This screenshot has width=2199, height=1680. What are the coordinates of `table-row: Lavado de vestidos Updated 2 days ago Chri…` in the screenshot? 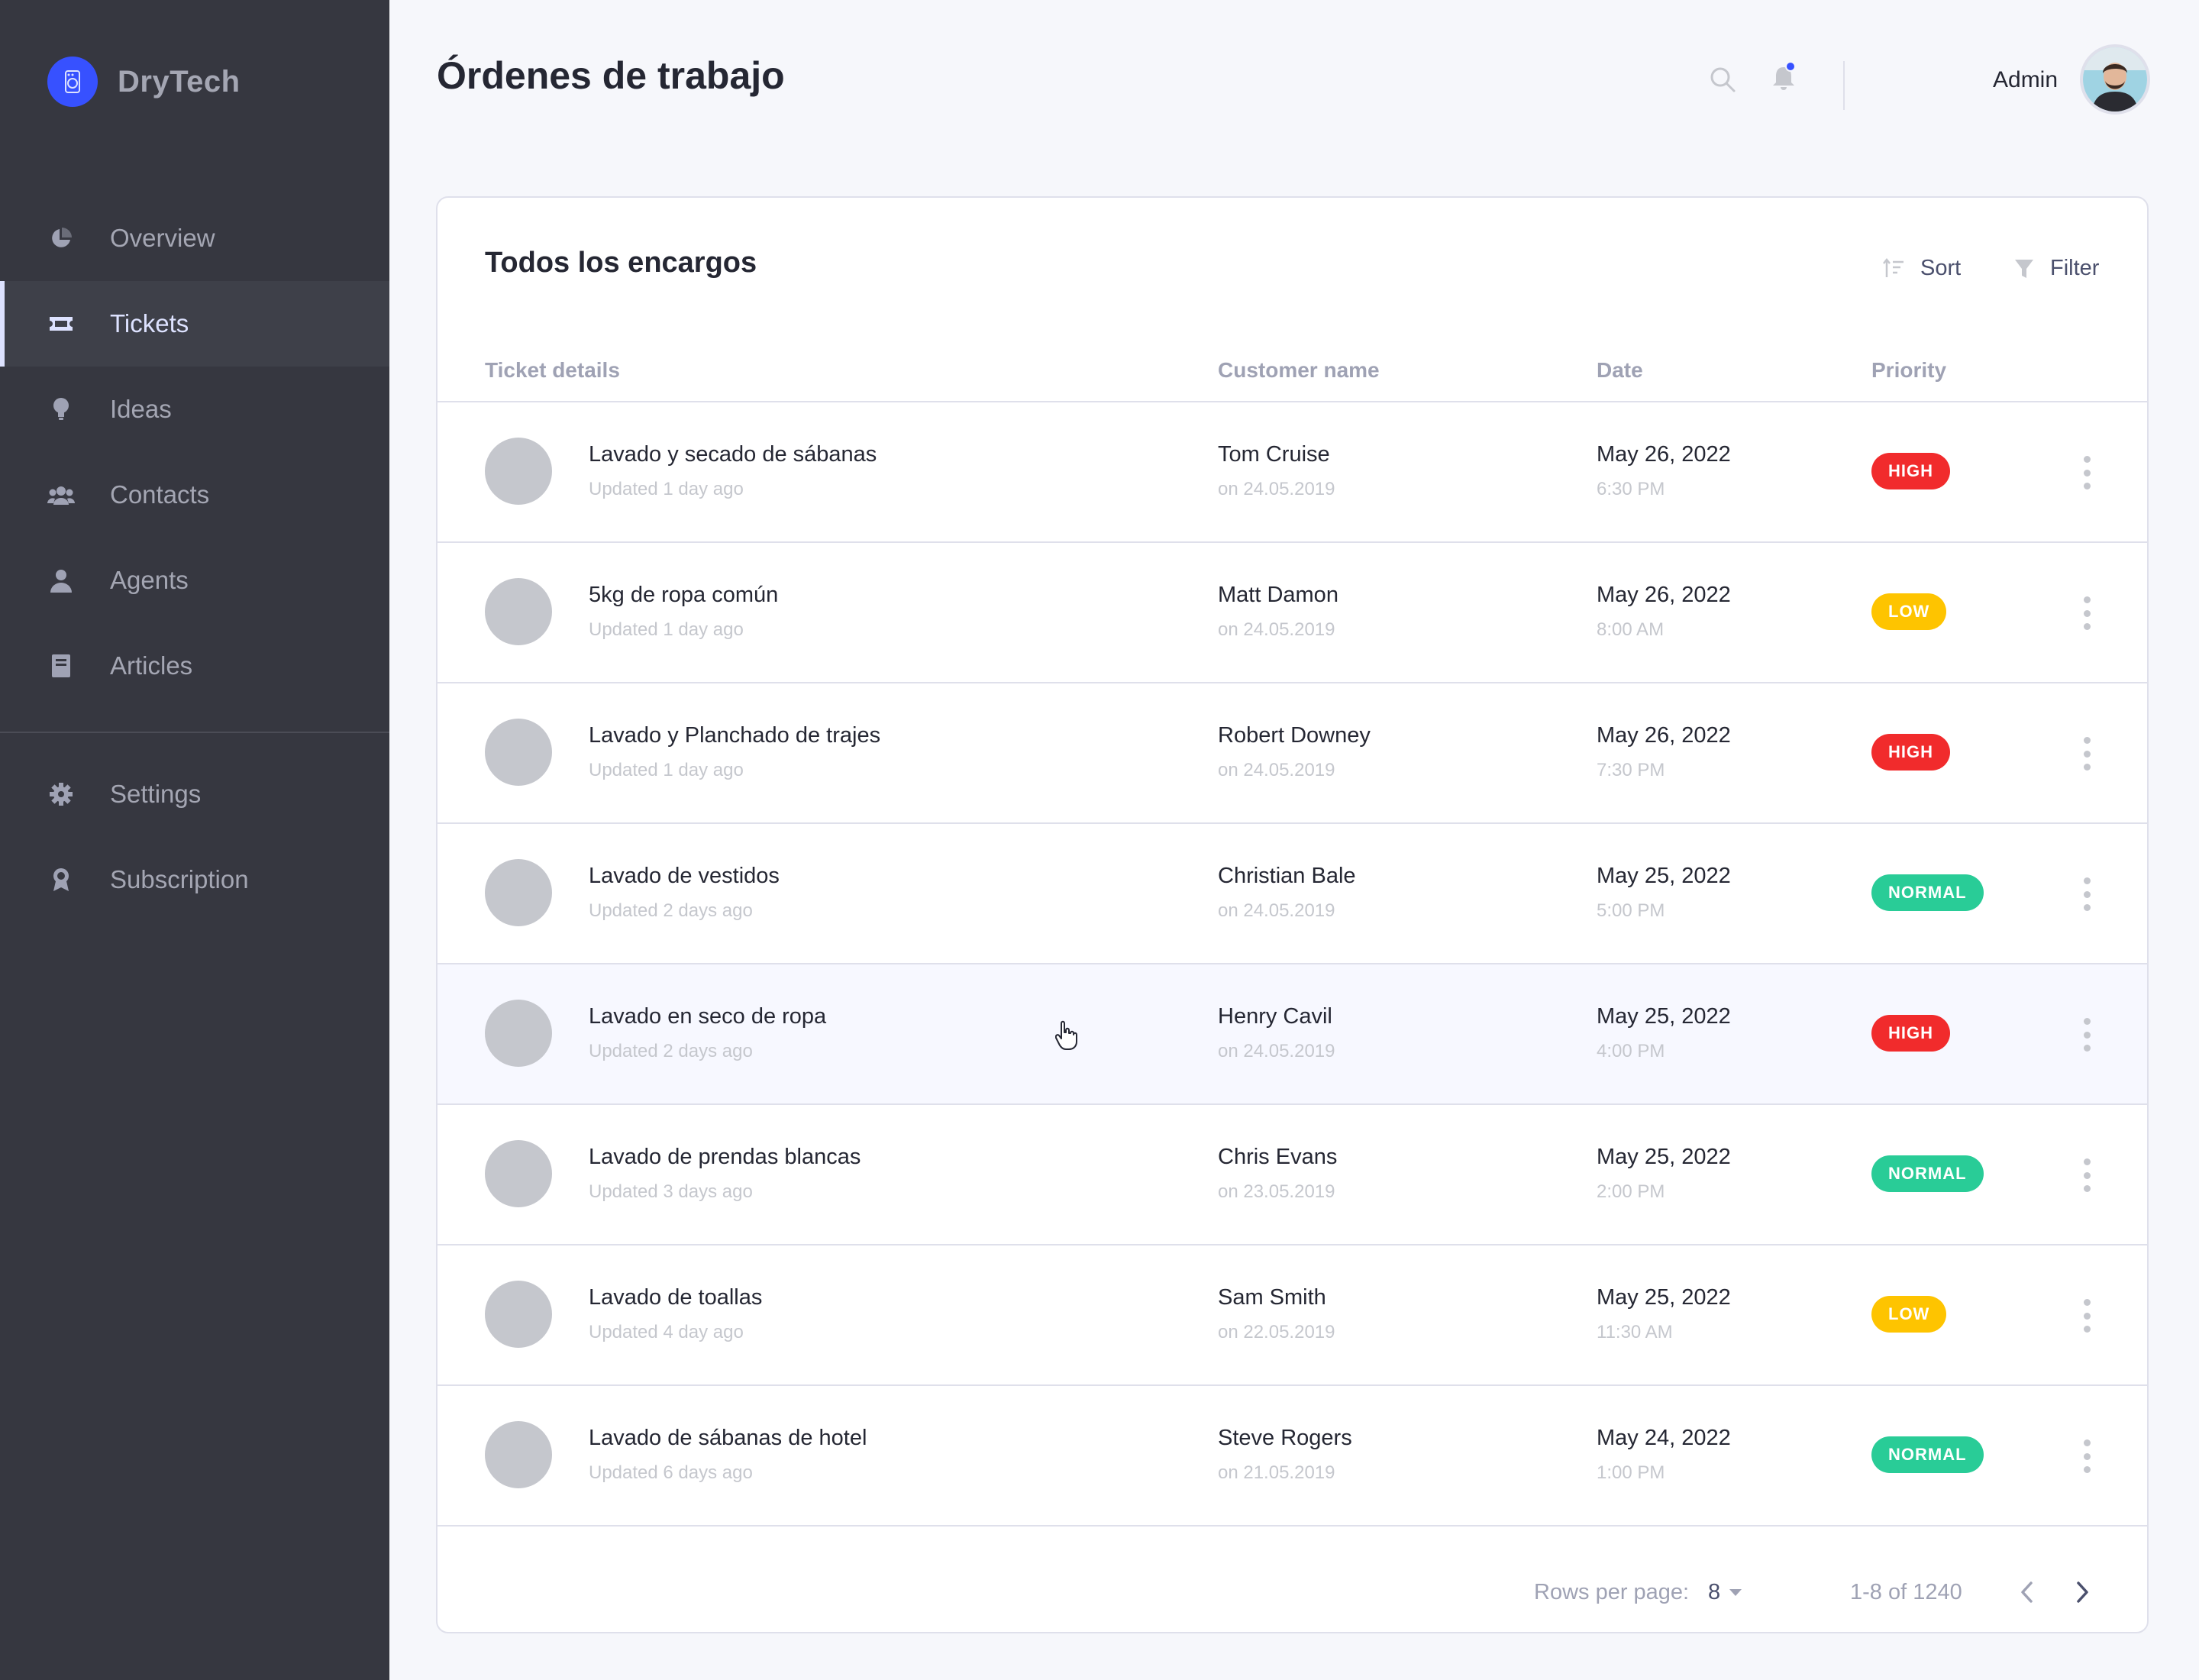 It's located at (1293, 894).